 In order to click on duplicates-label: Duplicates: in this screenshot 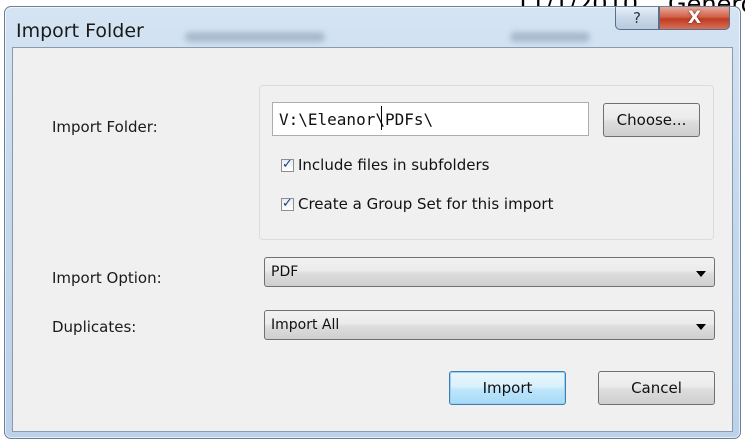, I will do `click(94, 327)`.